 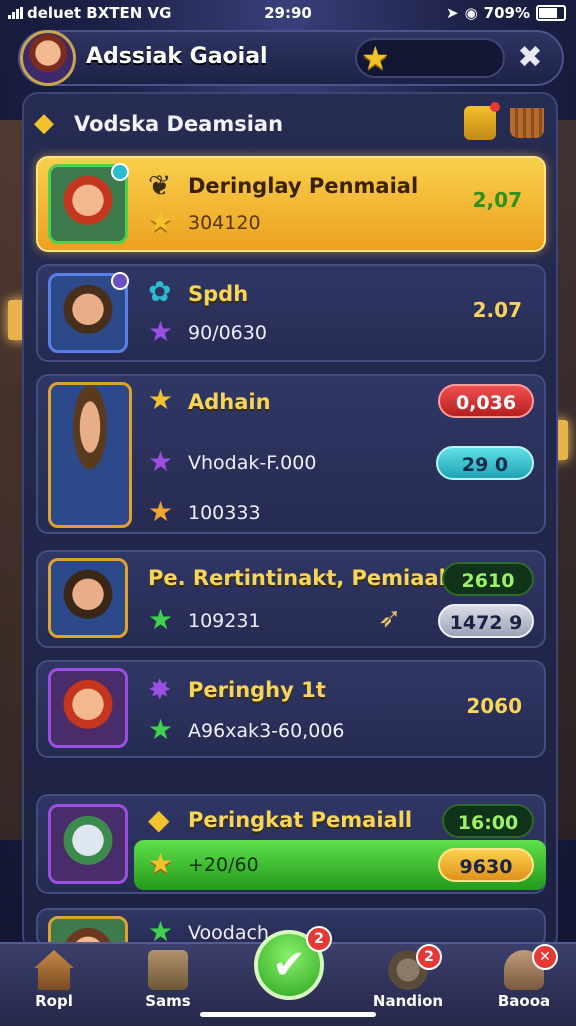 I want to click on nav-item-profile: Baooa ✕, so click(x=524, y=977).